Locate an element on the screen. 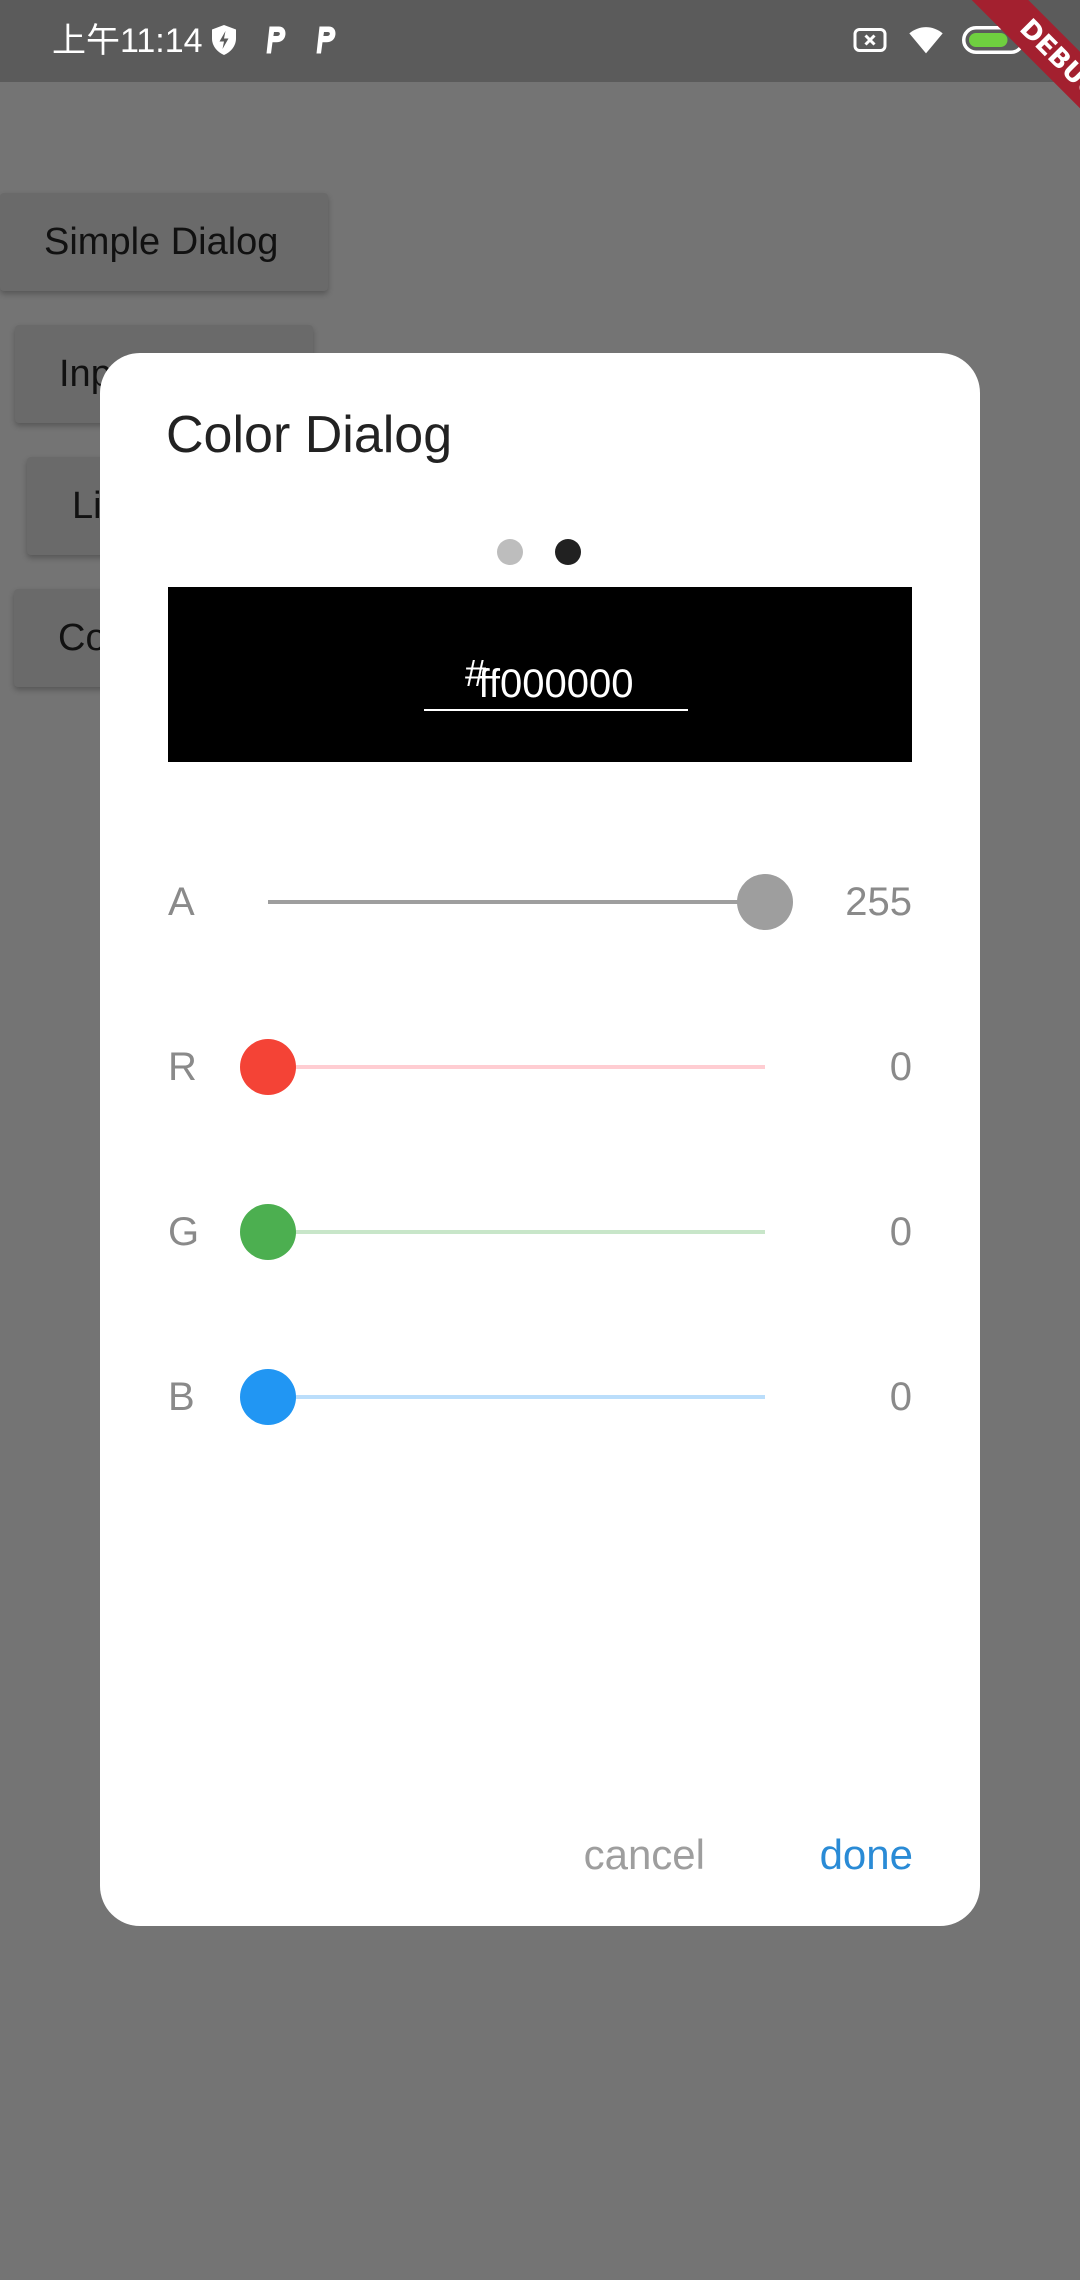 This screenshot has width=1080, height=2280. page-indicator-dot is located at coordinates (510, 552).